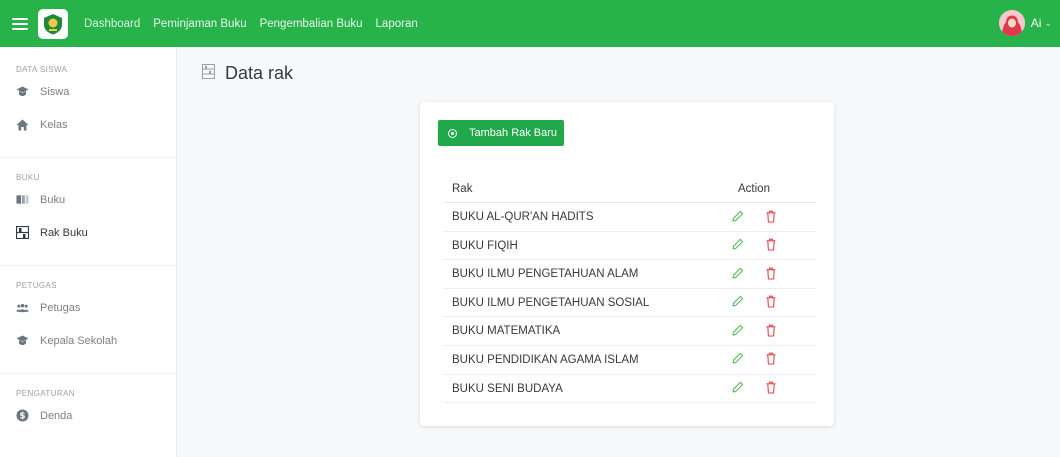 The height and width of the screenshot is (457, 1060). Describe the element at coordinates (28, 177) in the screenshot. I see `sidebar-section-title: BUKU` at that location.